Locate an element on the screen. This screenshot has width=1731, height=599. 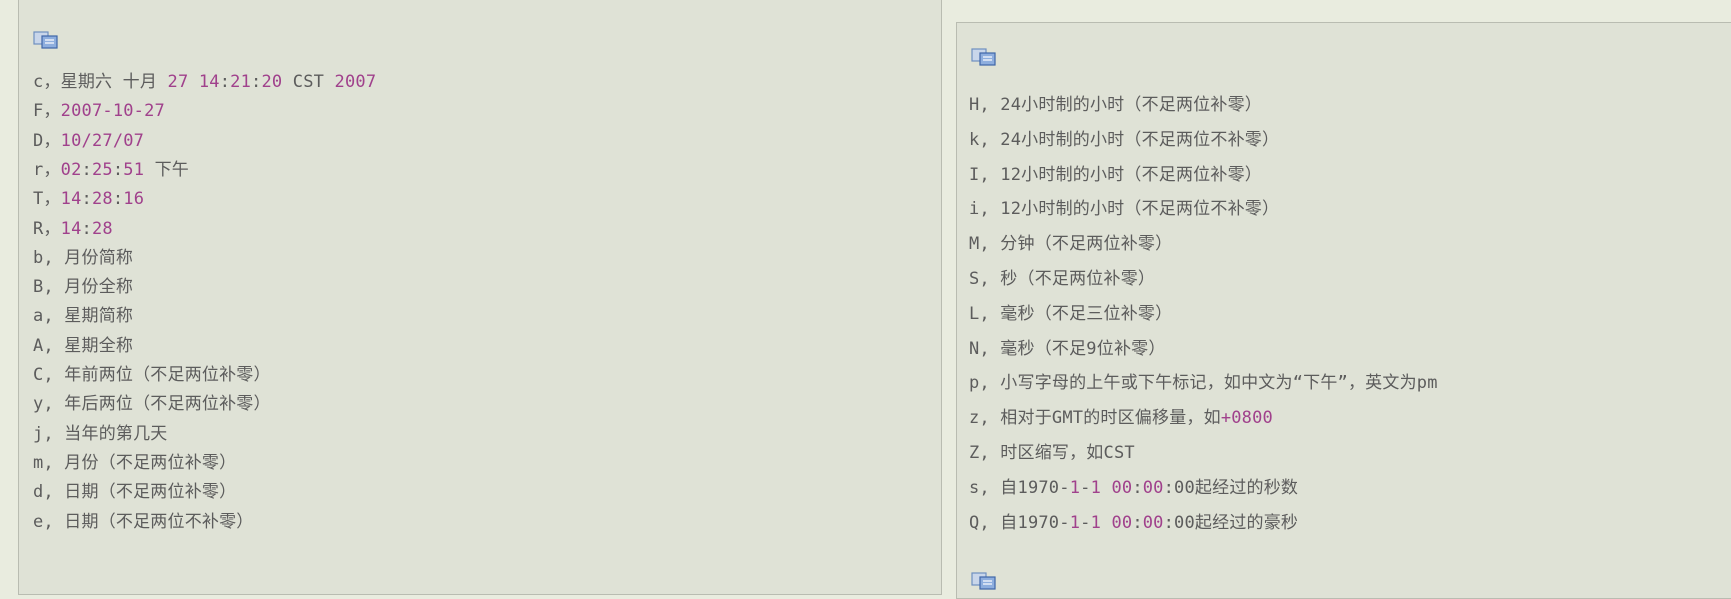
code-text: r， is located at coordinates (47, 169).